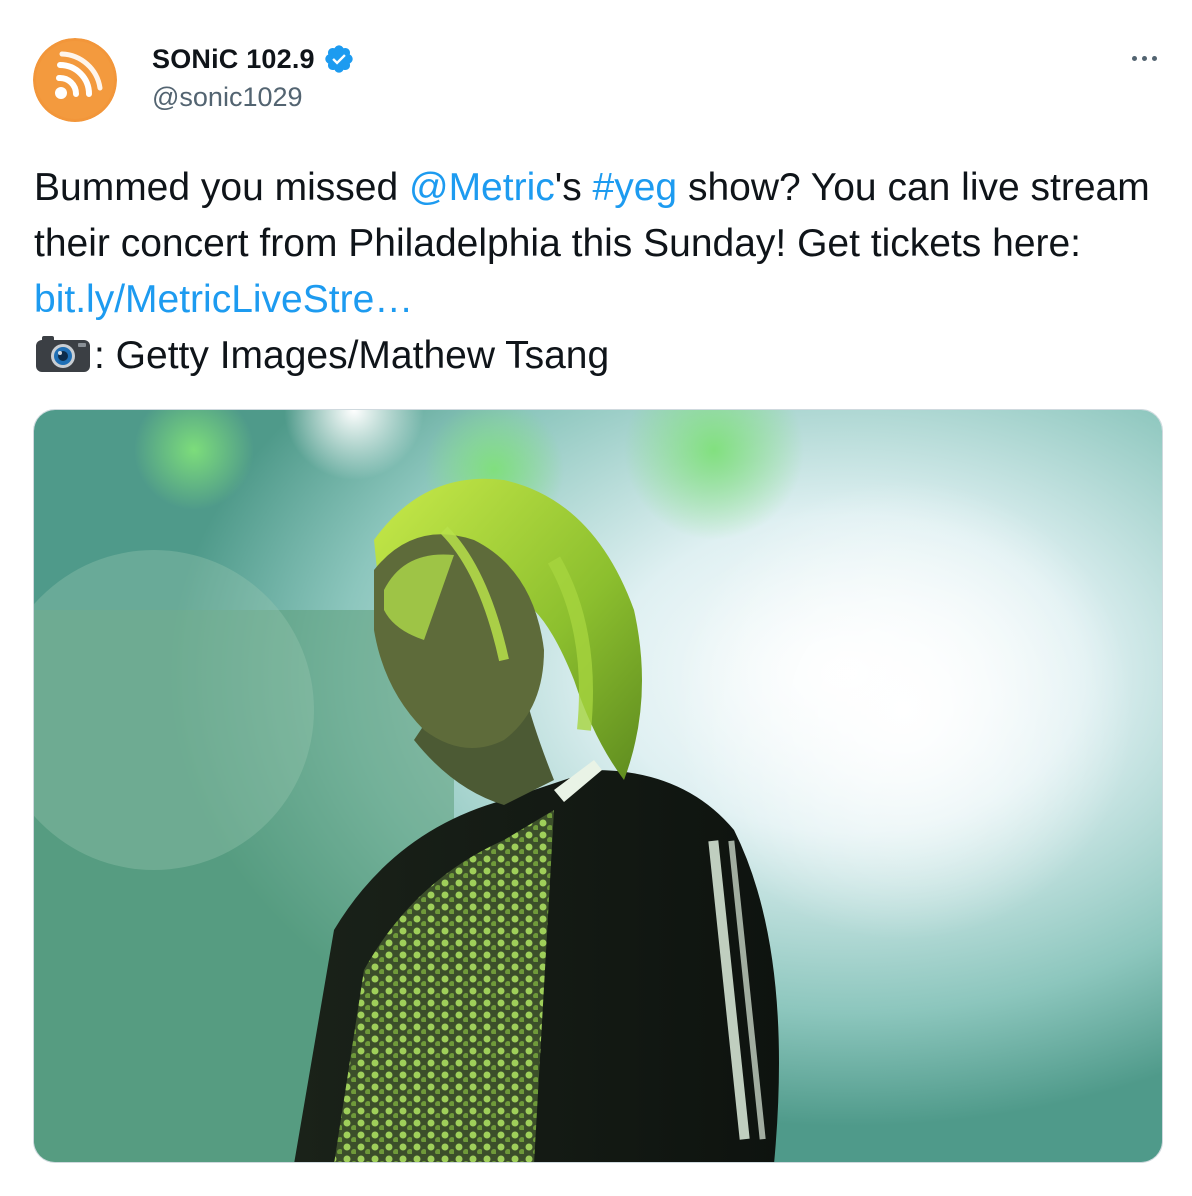 This screenshot has height=1196, width=1192. Describe the element at coordinates (227, 97) in the screenshot. I see `handle: @sonic1029` at that location.